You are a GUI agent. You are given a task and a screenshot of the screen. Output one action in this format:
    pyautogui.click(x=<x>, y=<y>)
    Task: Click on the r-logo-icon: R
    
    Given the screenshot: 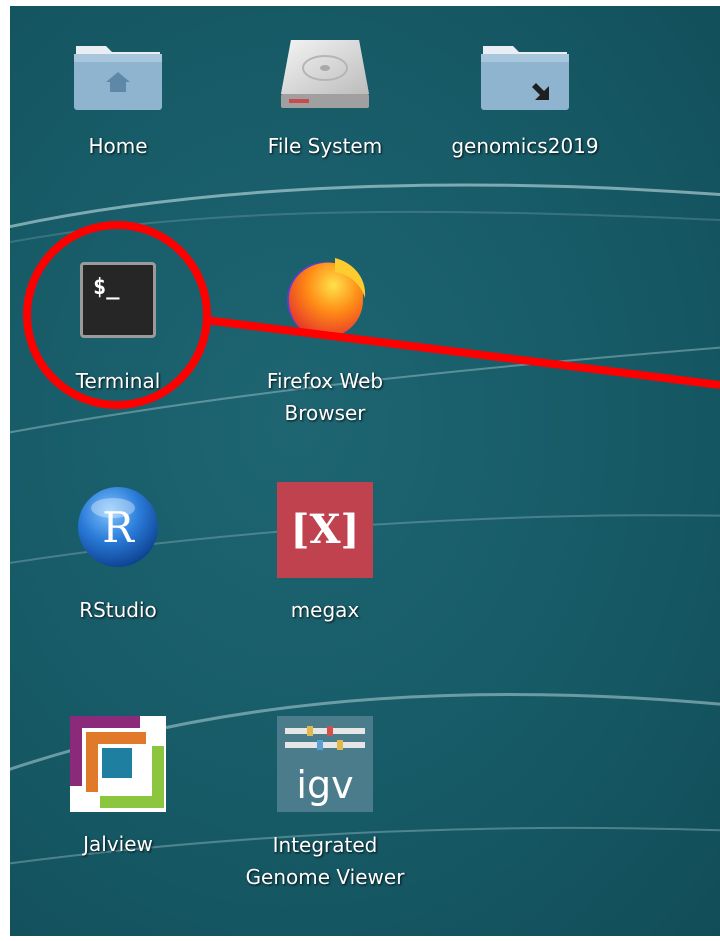 What is the action you would take?
    pyautogui.click(x=118, y=527)
    